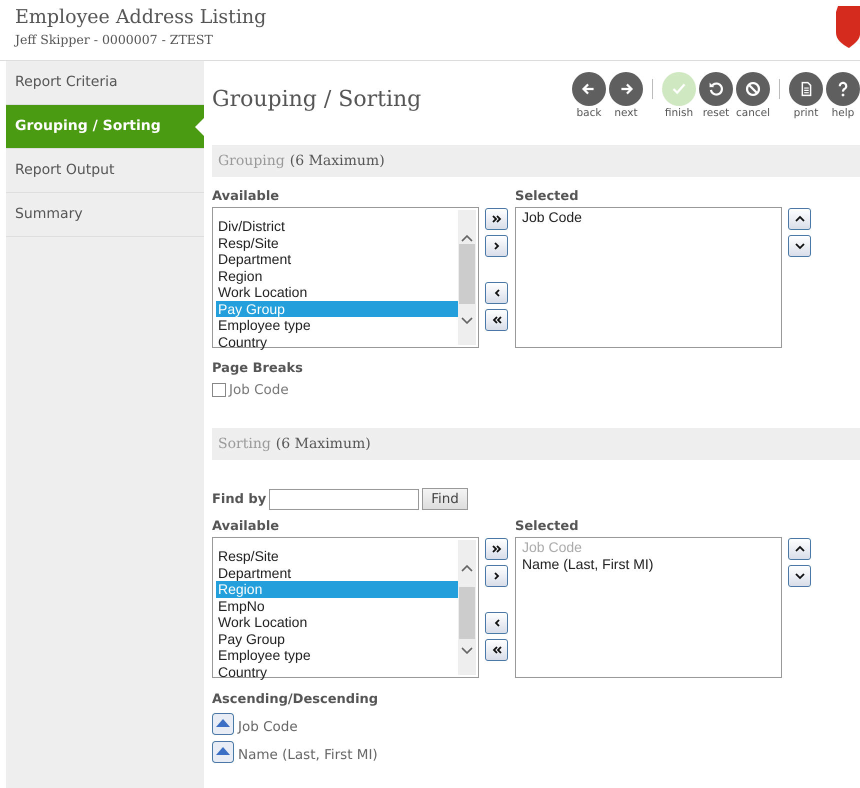  What do you see at coordinates (337, 276) in the screenshot?
I see `list-item: Region` at bounding box center [337, 276].